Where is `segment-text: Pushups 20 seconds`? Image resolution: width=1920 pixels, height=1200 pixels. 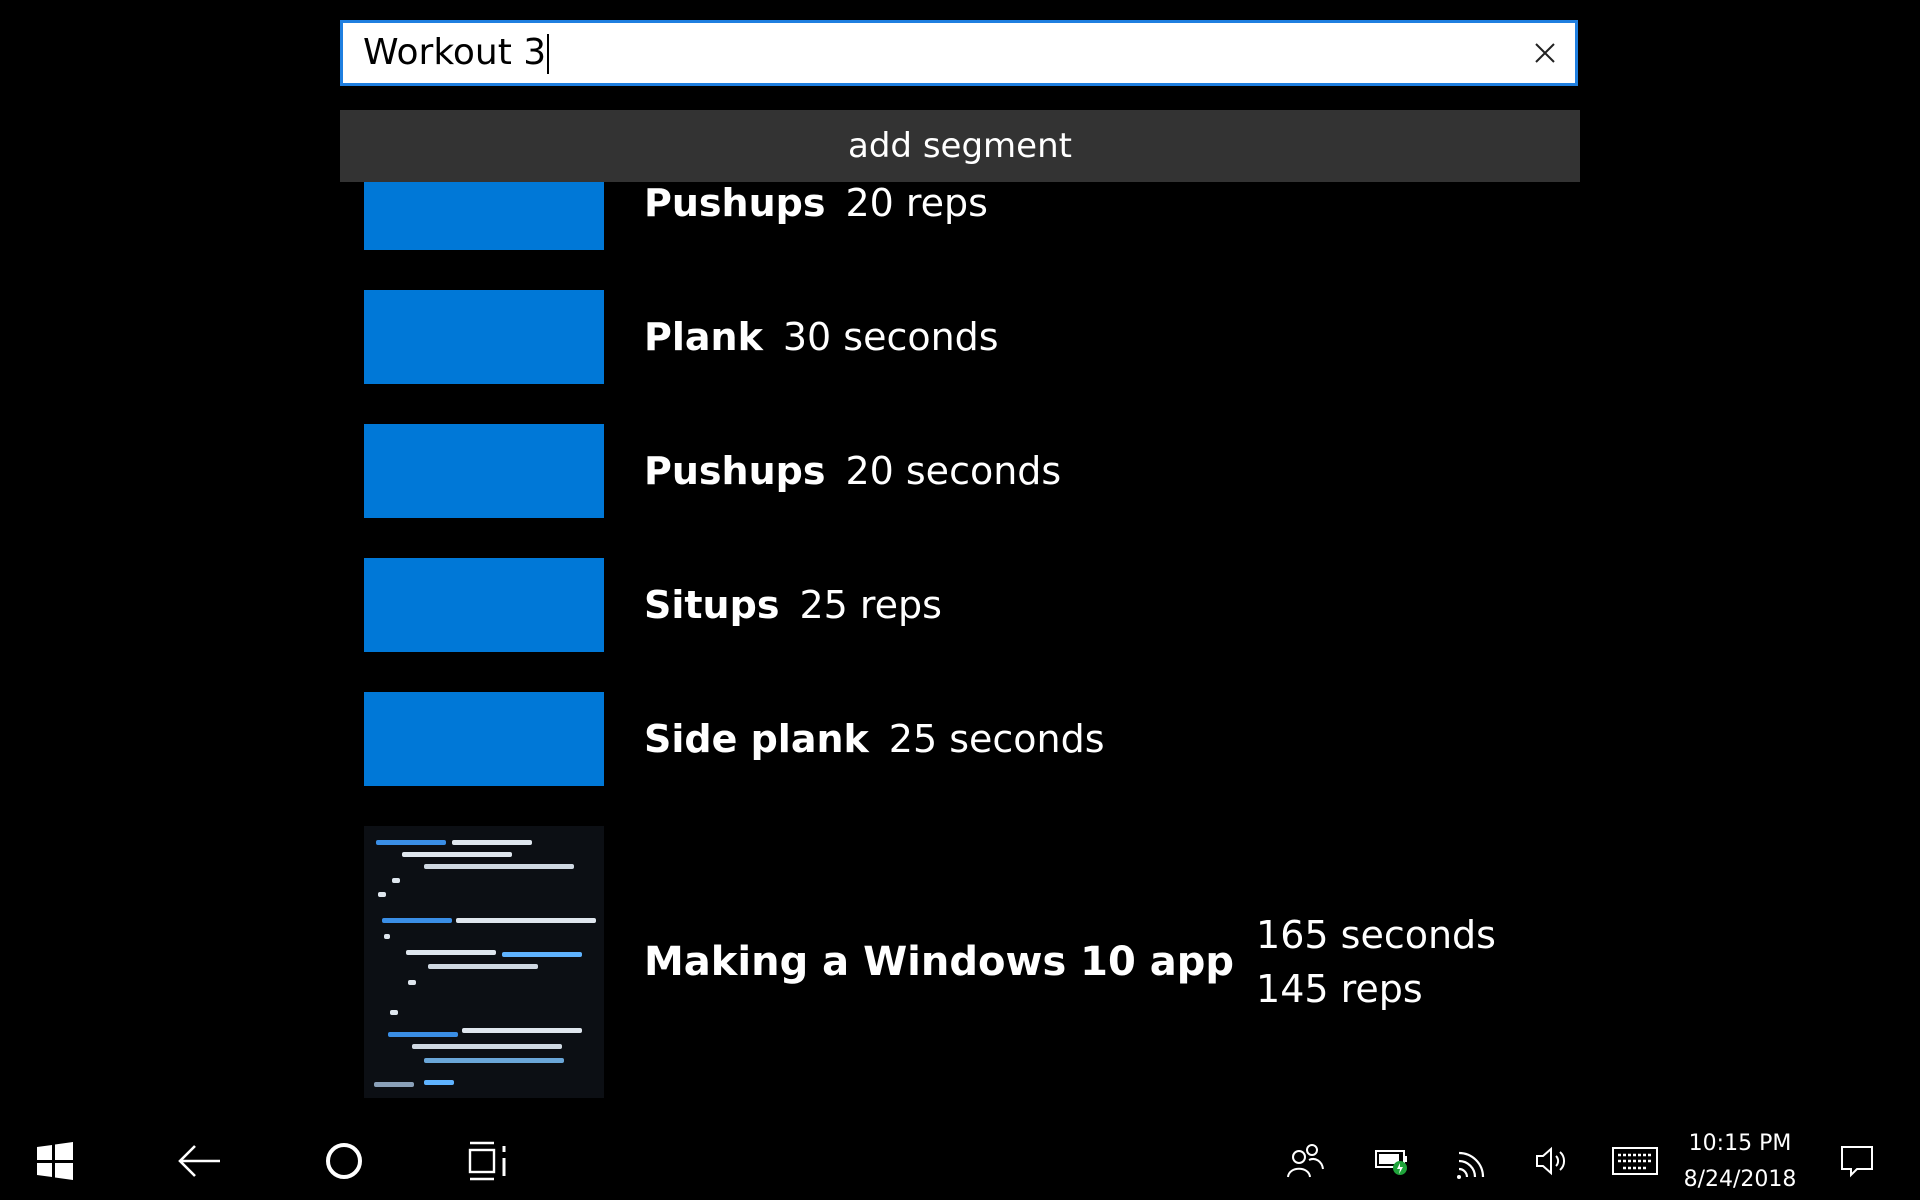 segment-text: Pushups 20 seconds is located at coordinates (852, 471).